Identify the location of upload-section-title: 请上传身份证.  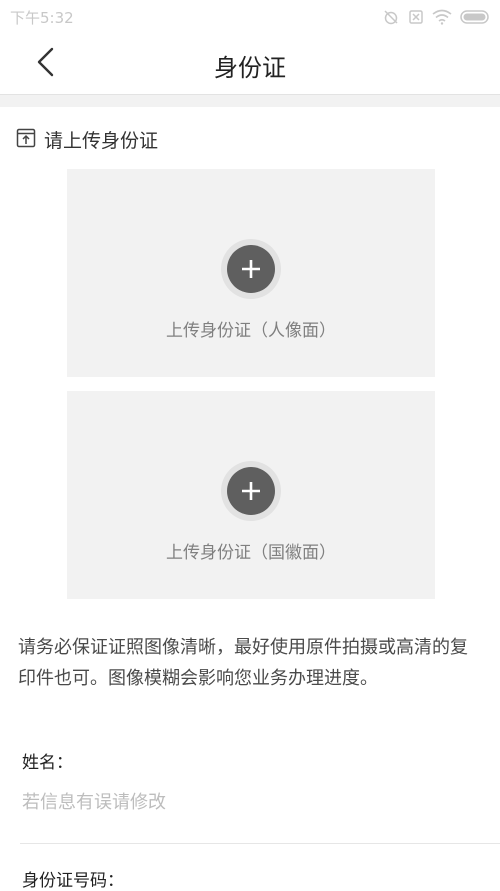
(101, 141).